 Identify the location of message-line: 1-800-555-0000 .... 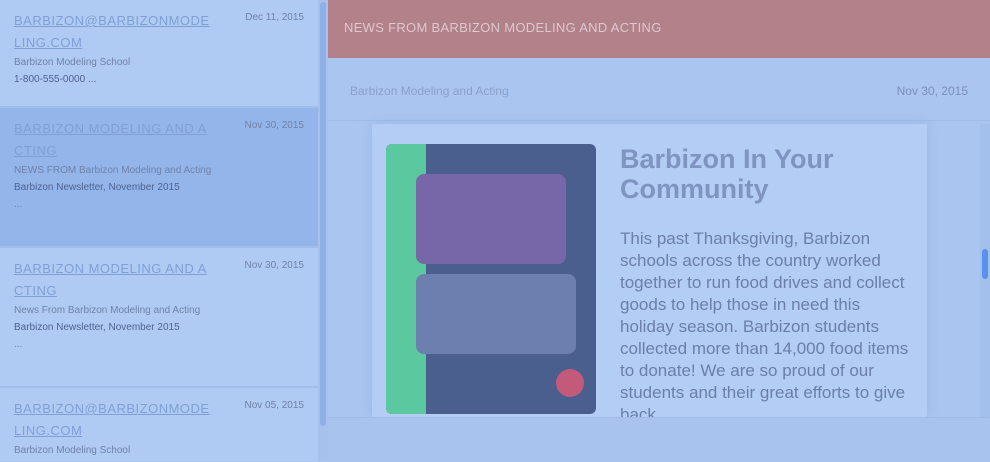
(55, 79).